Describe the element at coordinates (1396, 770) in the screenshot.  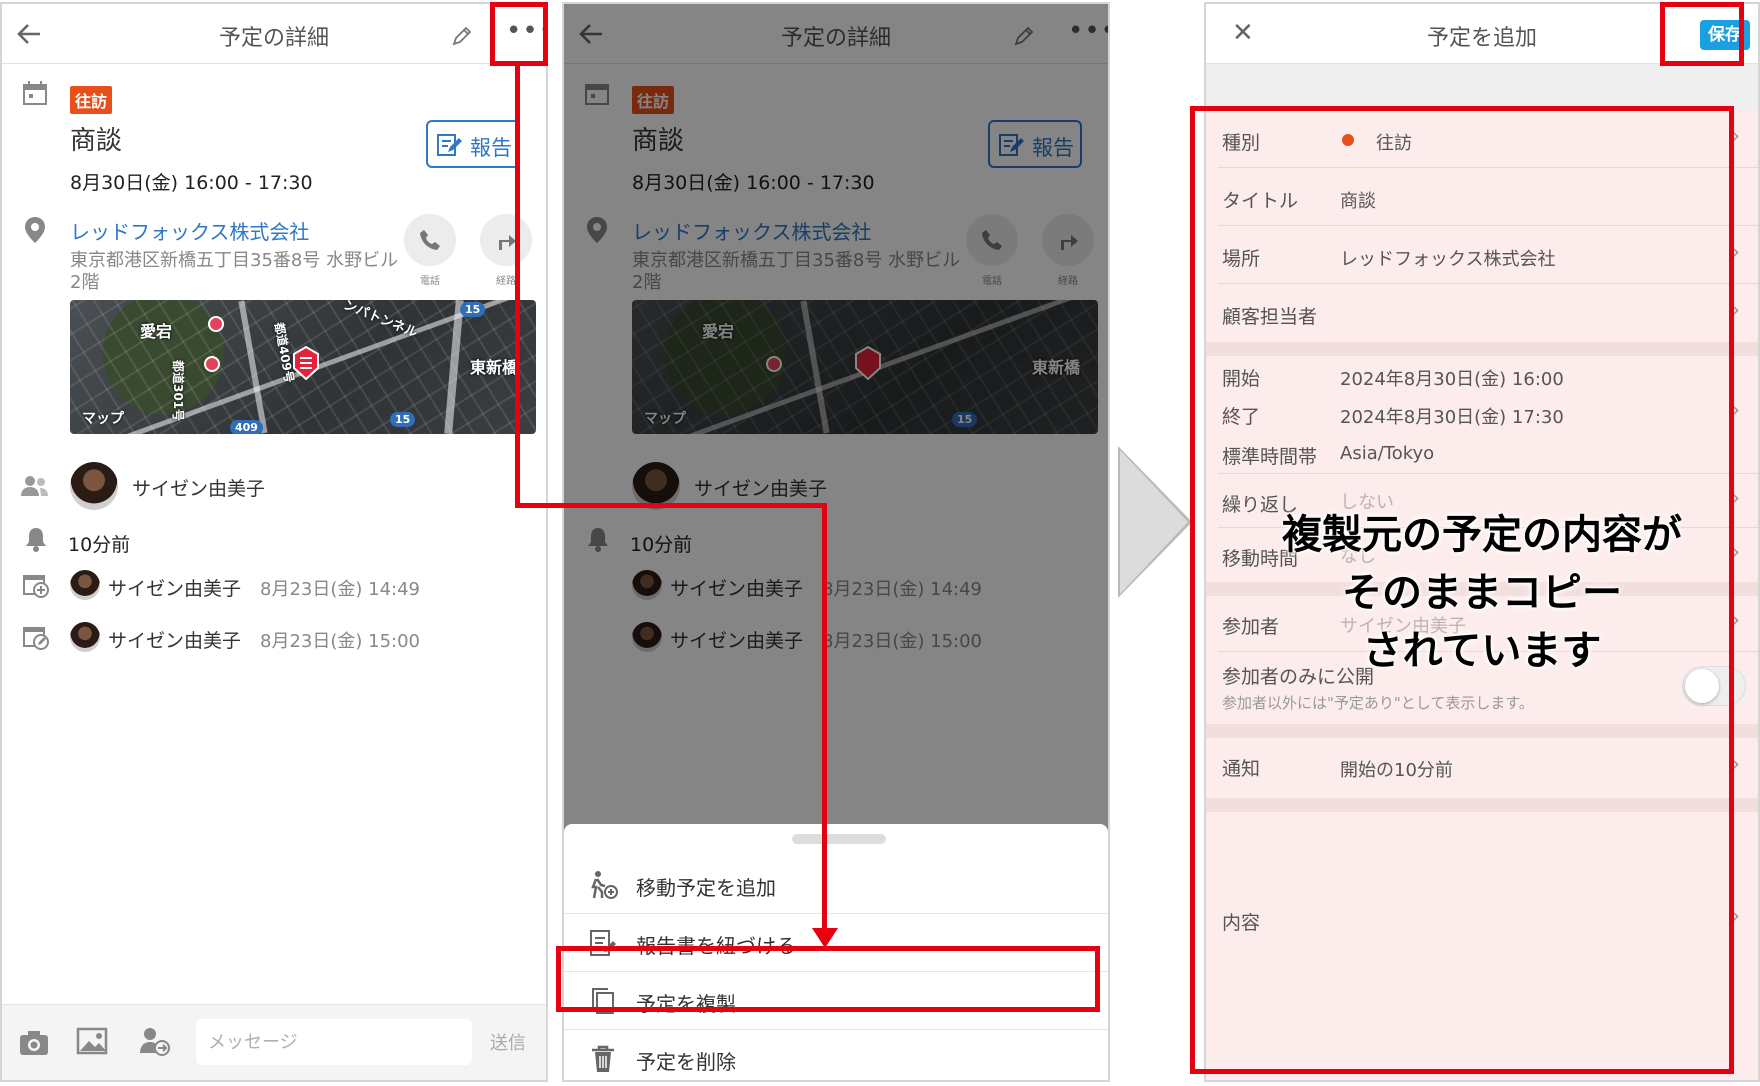
I see `field-value: 開始の10分前` at that location.